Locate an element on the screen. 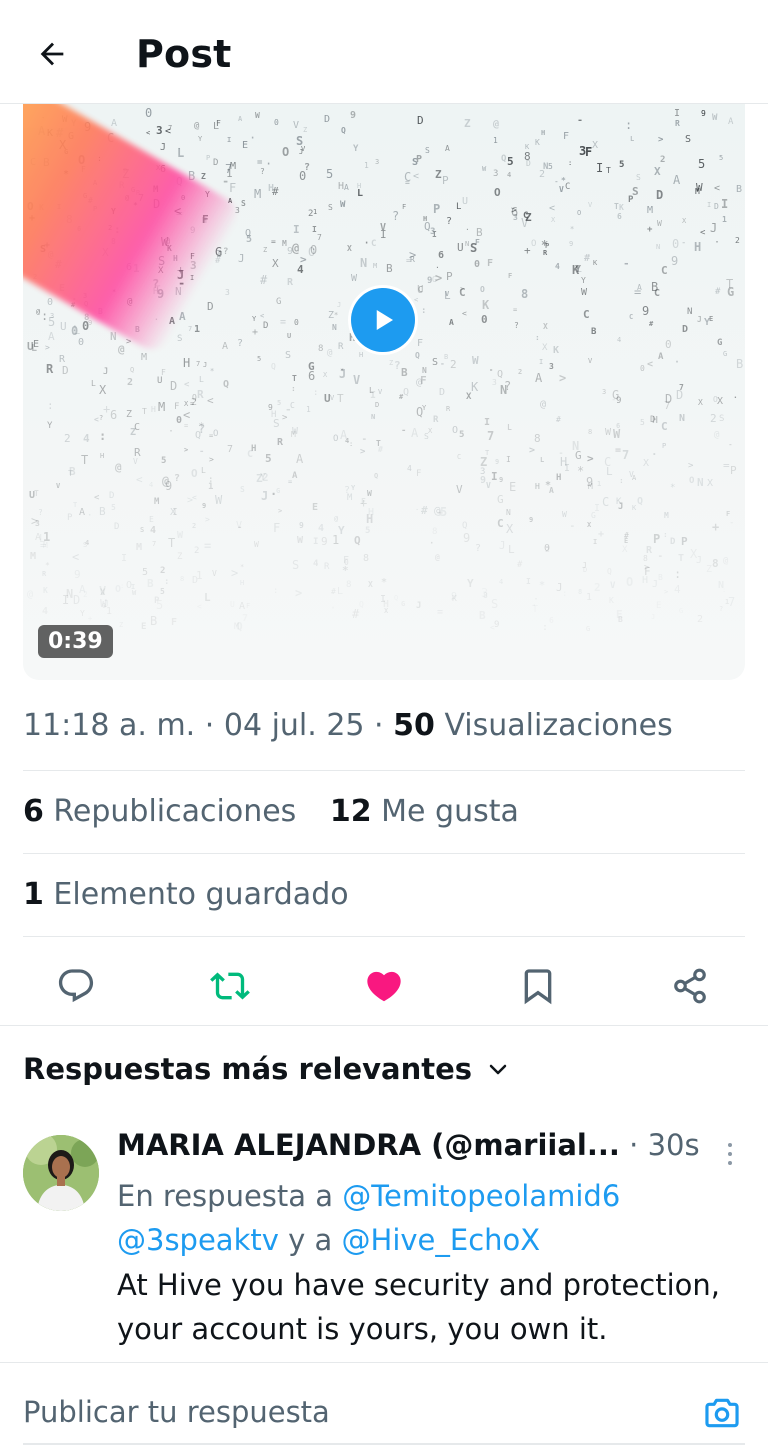 This screenshot has width=768, height=1456. thumbnail-glyph: R is located at coordinates (280, 442).